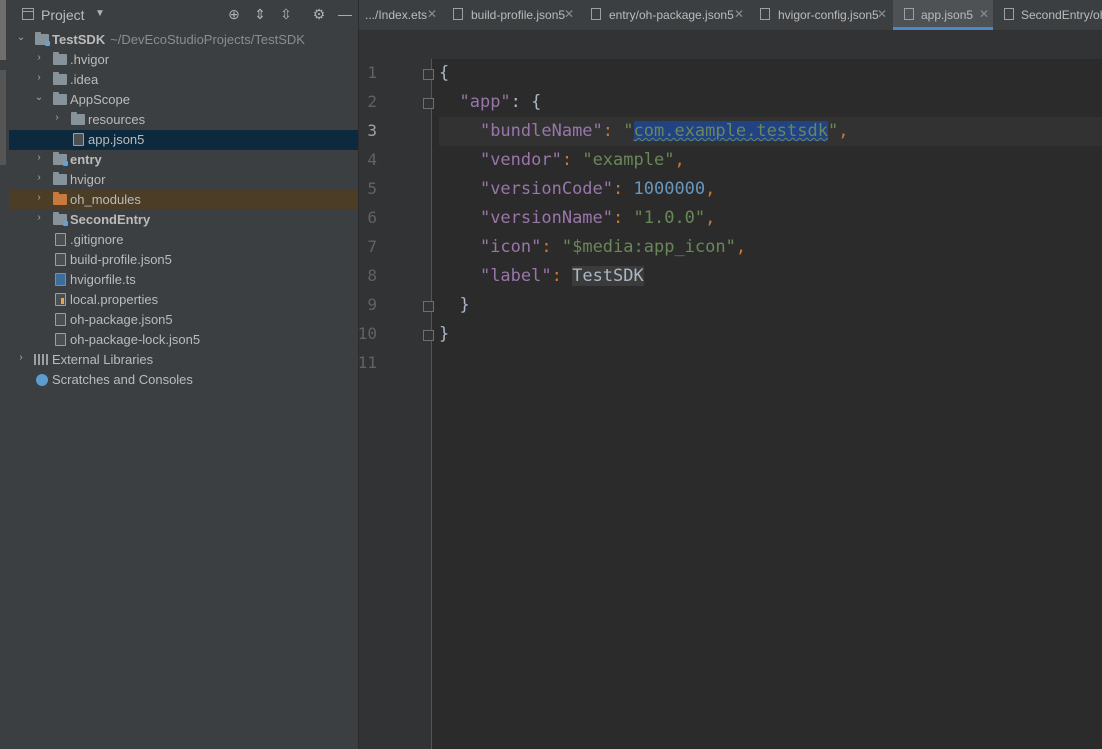  What do you see at coordinates (183, 200) in the screenshot?
I see `tree-item-oh-modules: › oh_modules` at bounding box center [183, 200].